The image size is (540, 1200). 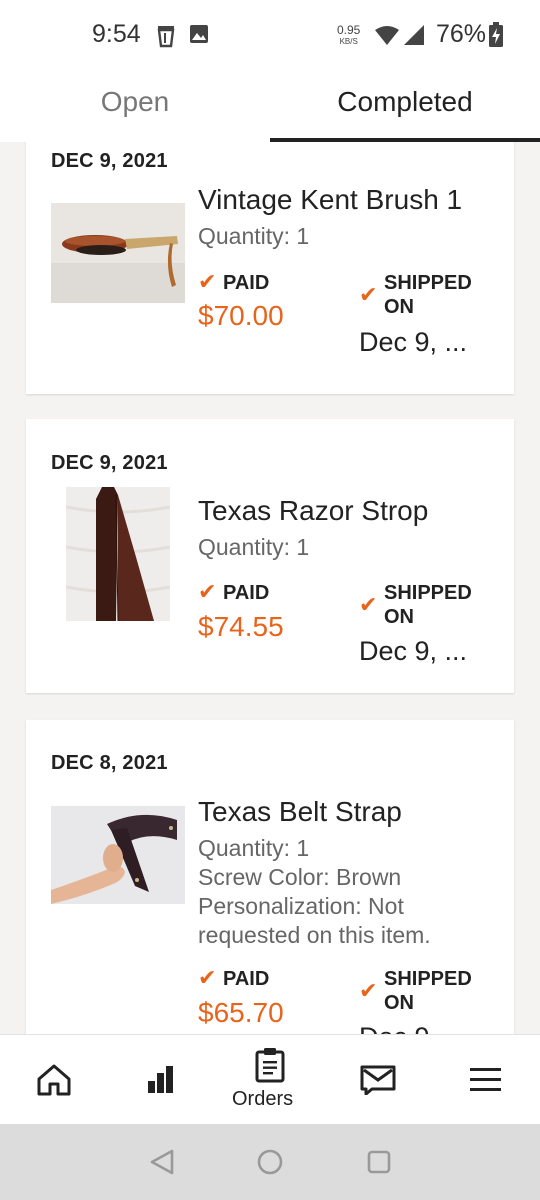 What do you see at coordinates (387, 35) in the screenshot?
I see `wifi-icon` at bounding box center [387, 35].